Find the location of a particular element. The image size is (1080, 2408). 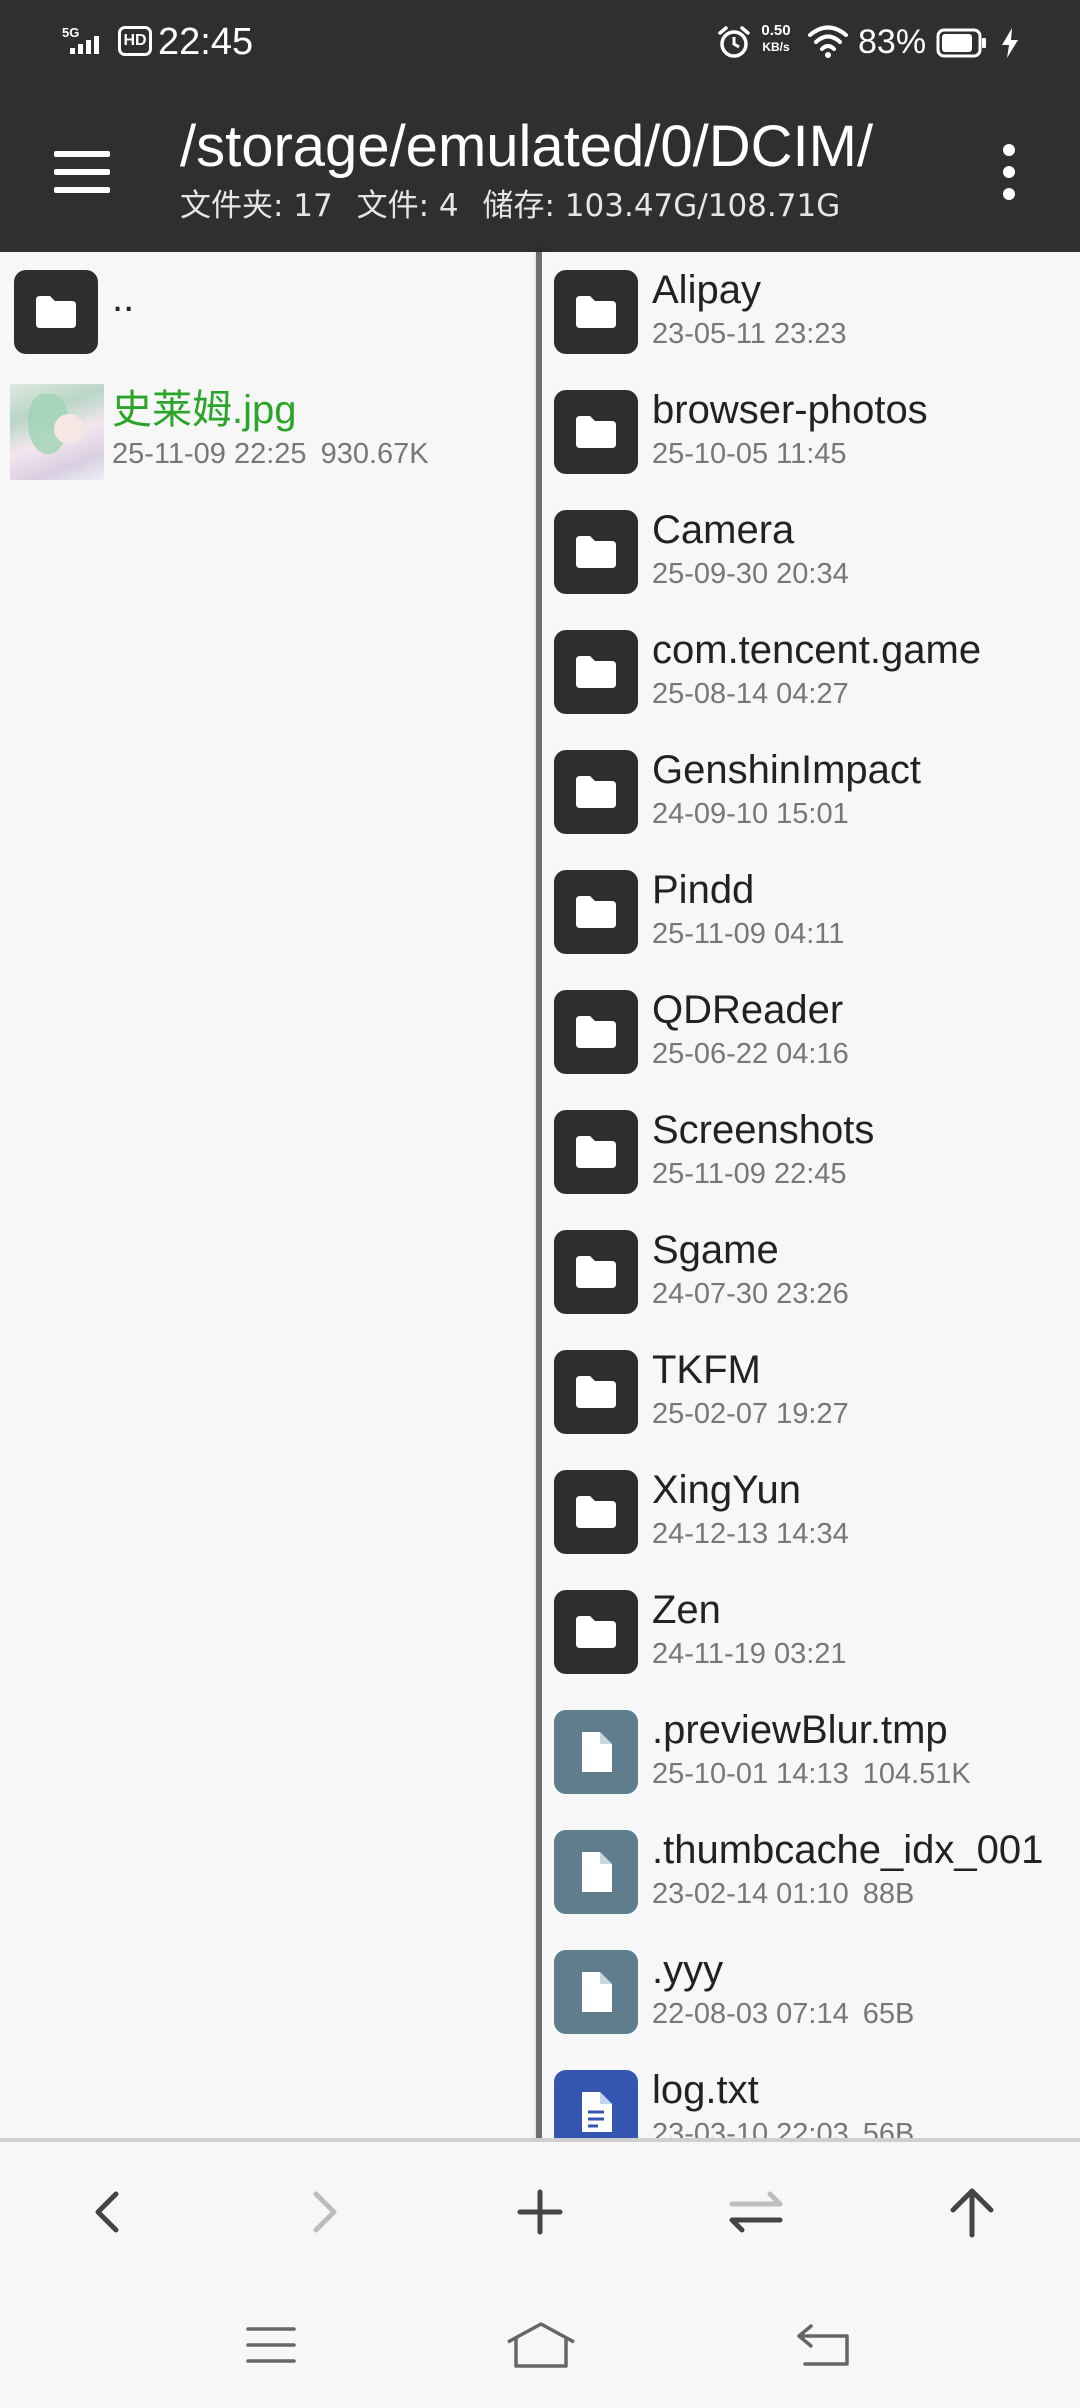

path-summary: 文件夹: 17 文件: 4 储存: 103.47G/108.71G is located at coordinates (517, 206).